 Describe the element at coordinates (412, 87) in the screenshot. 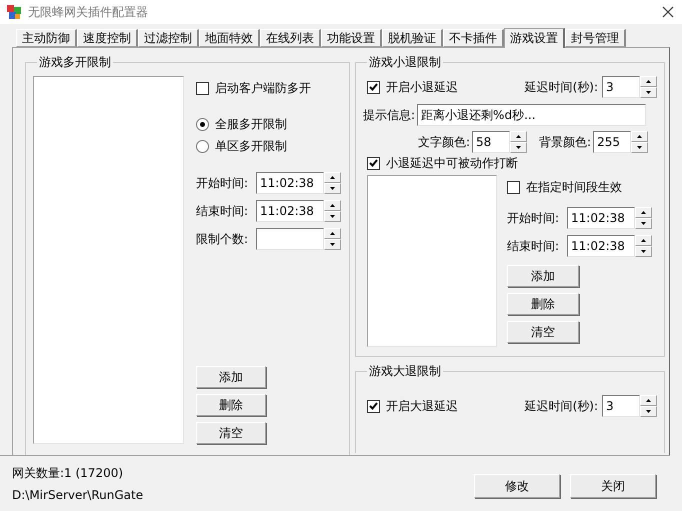

I see `checkbox: 开启小退延迟` at that location.